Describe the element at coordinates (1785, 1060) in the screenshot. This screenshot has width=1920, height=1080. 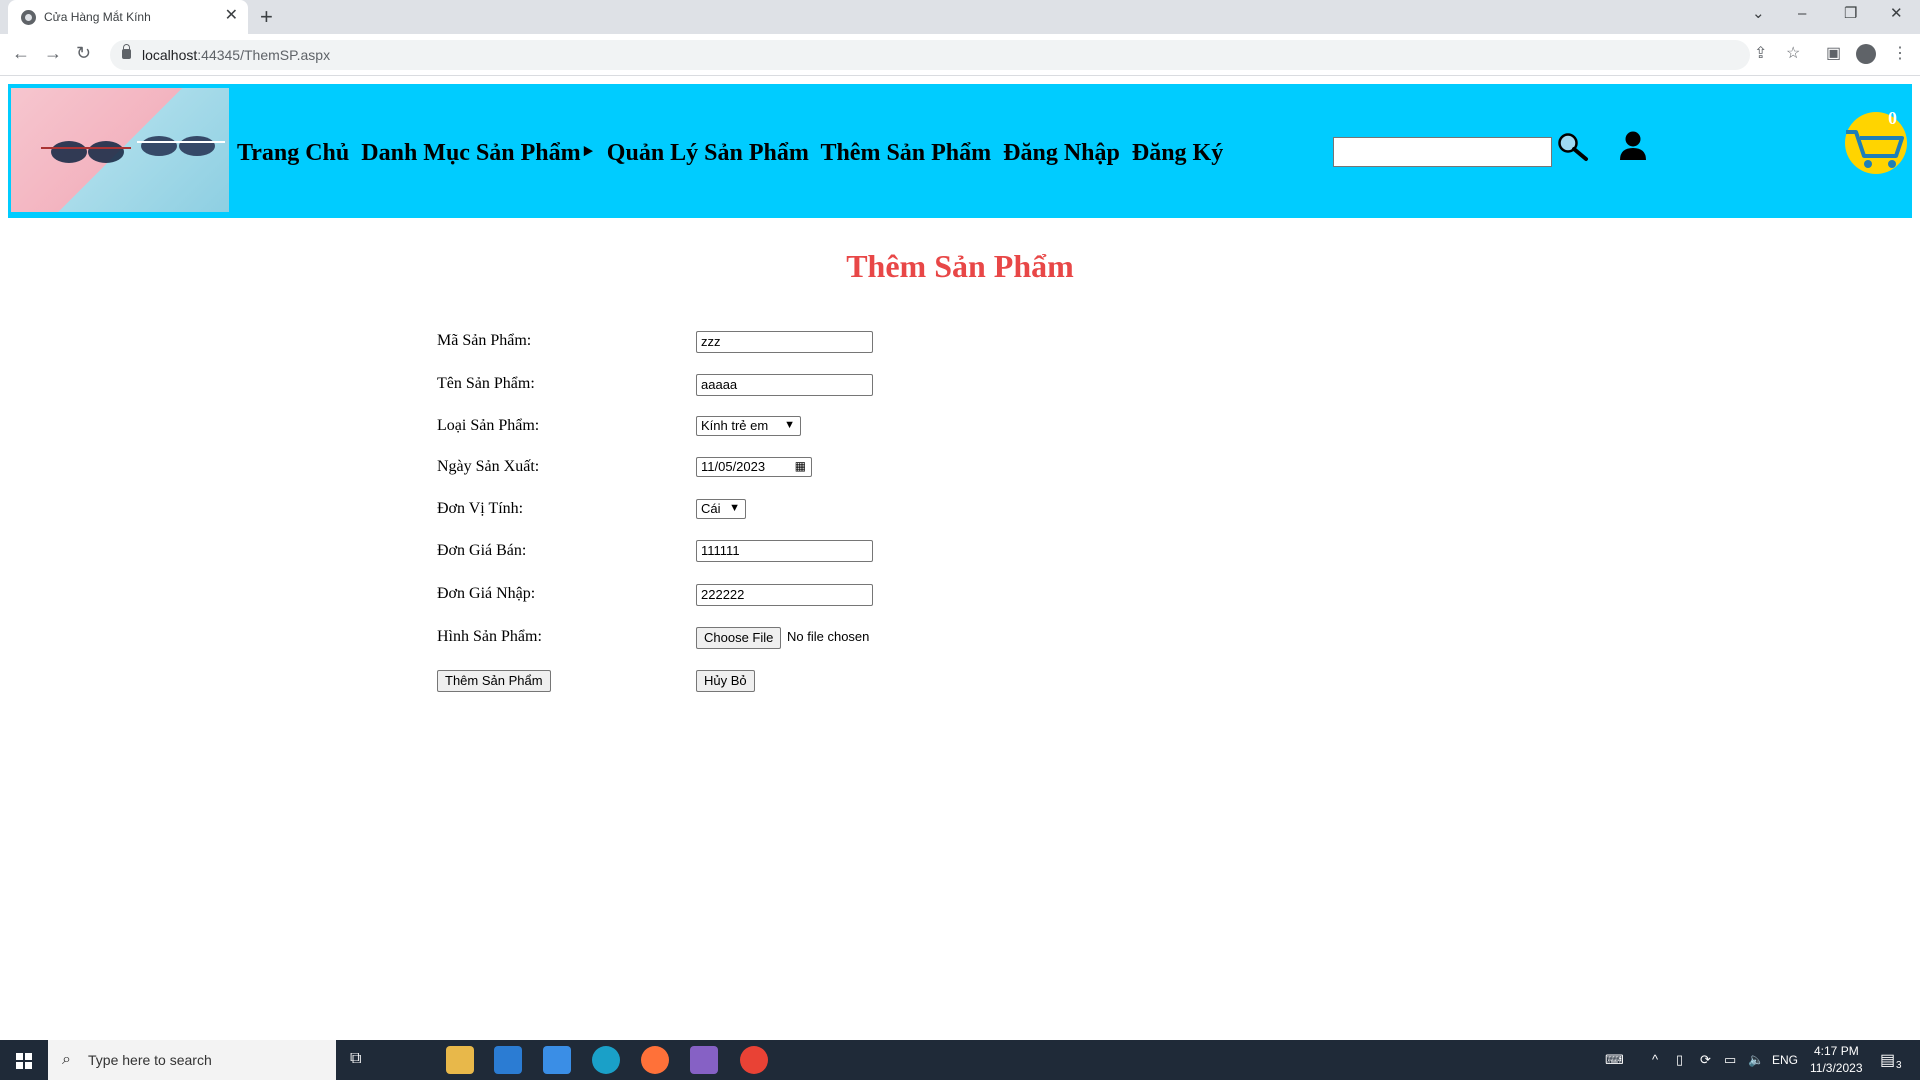
I see `language-indicator: ENG` at that location.